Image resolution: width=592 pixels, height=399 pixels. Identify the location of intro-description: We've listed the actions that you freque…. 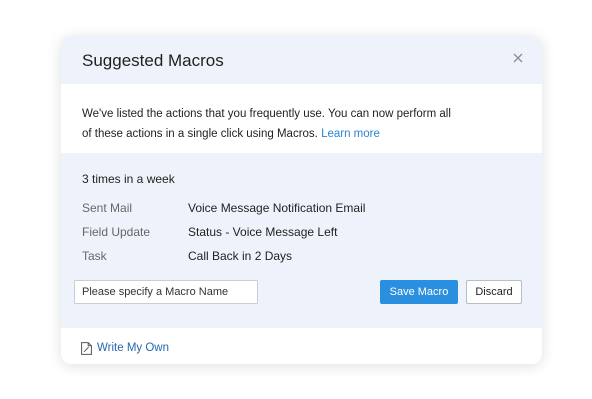
(266, 124).